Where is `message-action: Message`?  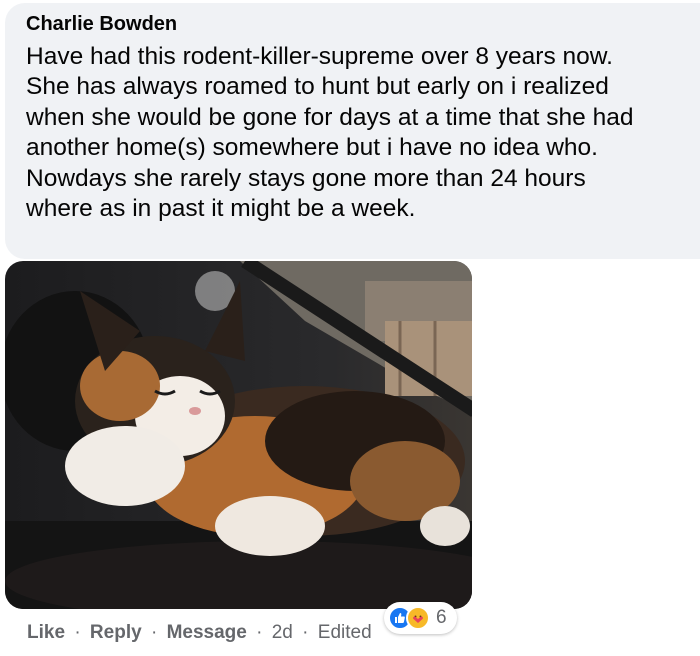
message-action: Message is located at coordinates (207, 632).